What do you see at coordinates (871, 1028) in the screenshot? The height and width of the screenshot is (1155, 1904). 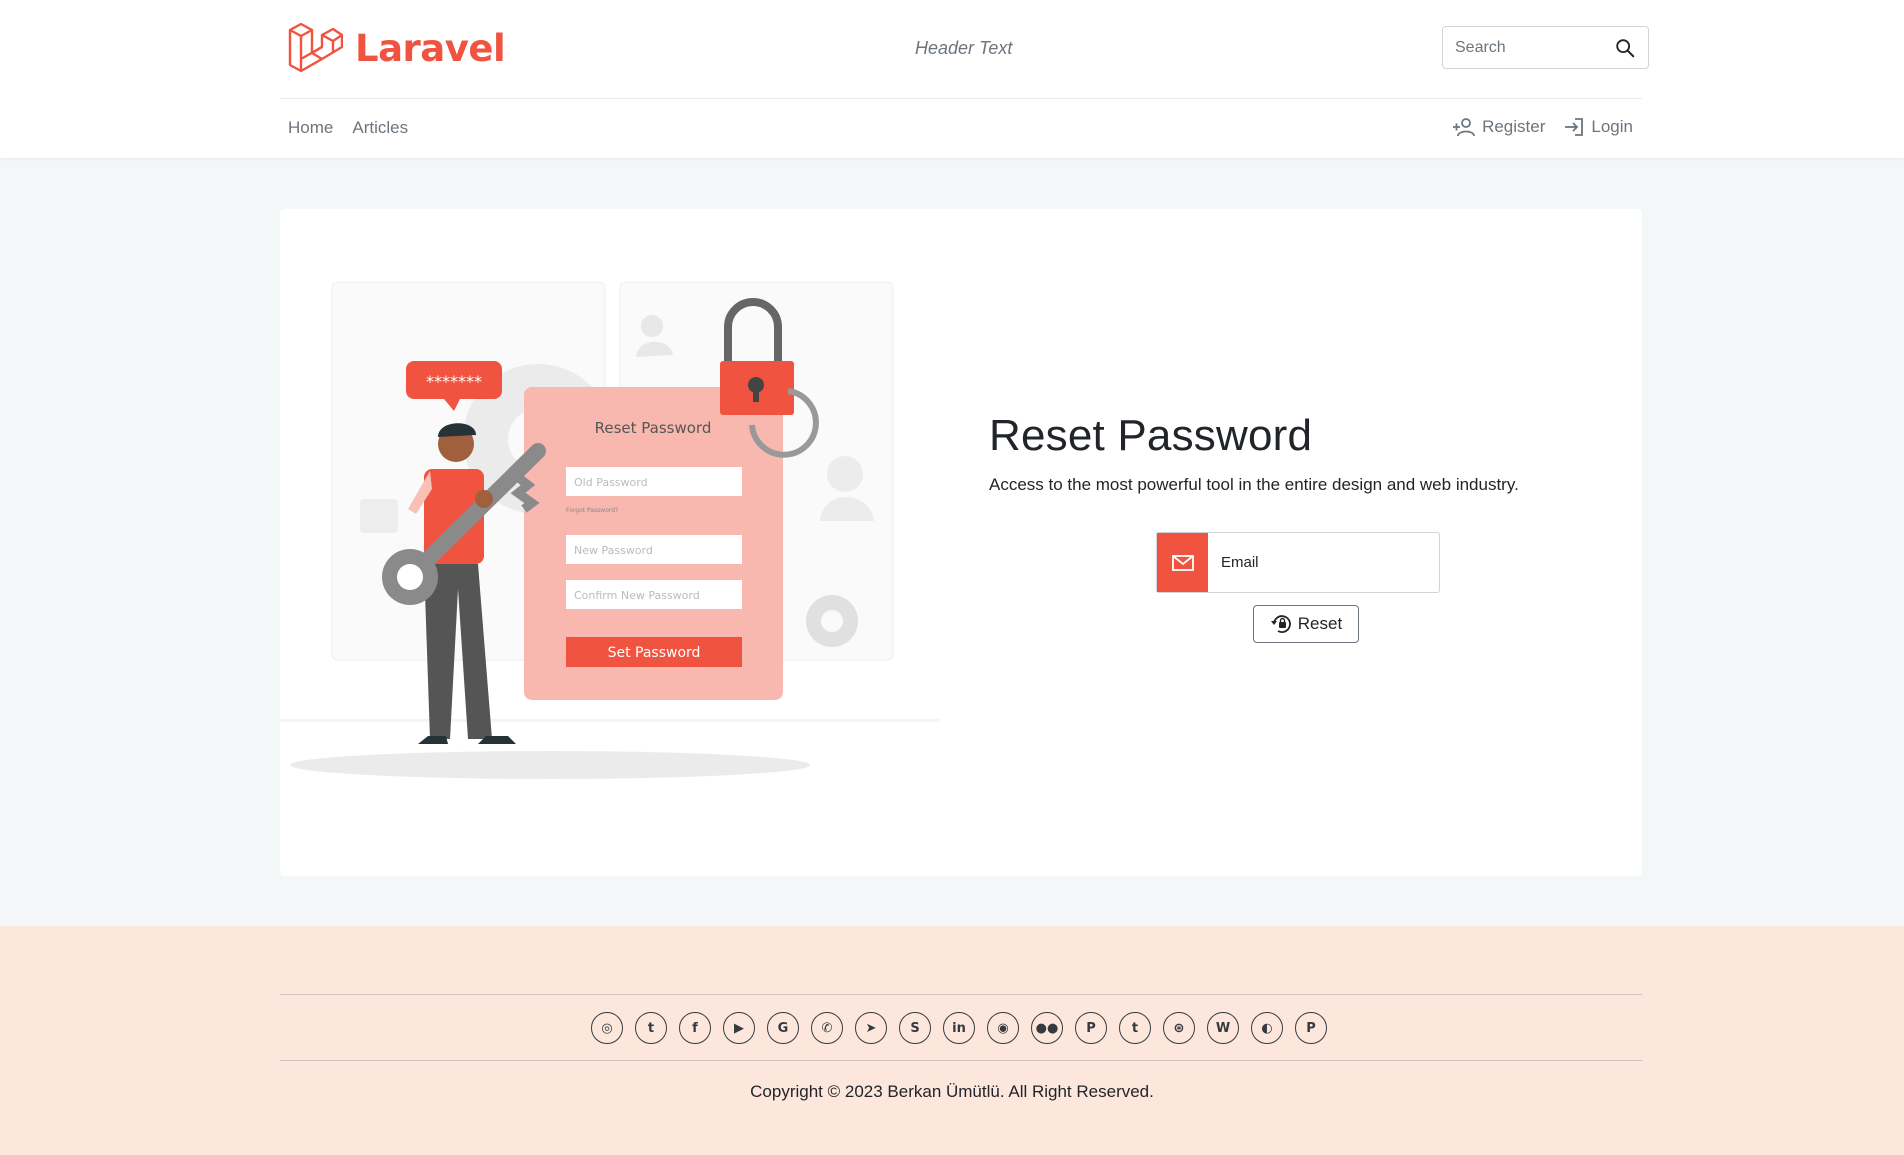 I see `telegram-icon: ➤` at bounding box center [871, 1028].